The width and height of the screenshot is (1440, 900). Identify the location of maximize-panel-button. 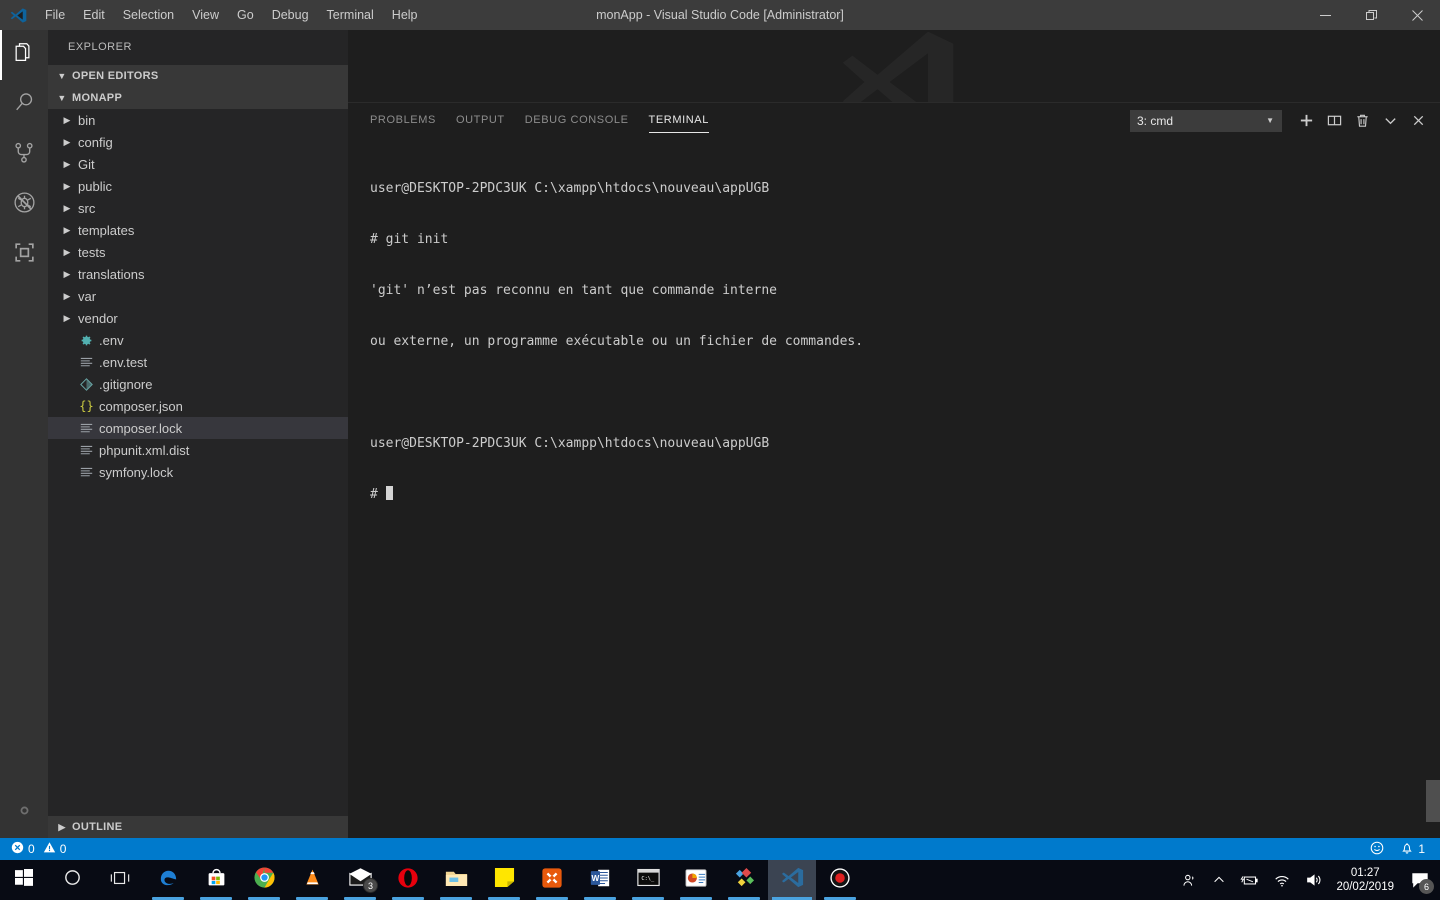
(1390, 120).